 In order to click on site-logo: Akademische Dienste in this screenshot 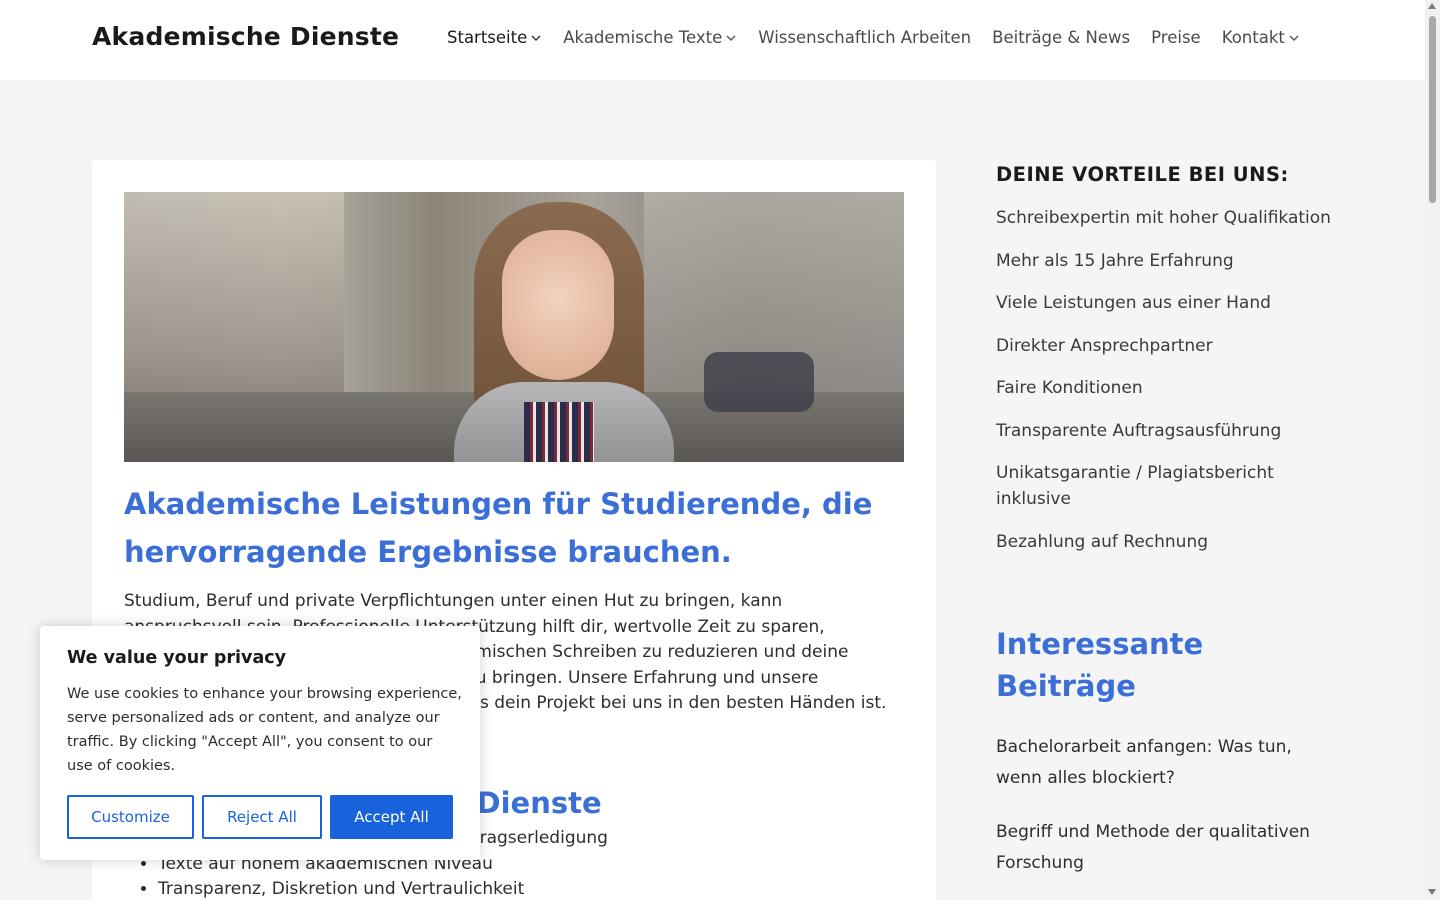, I will do `click(245, 36)`.